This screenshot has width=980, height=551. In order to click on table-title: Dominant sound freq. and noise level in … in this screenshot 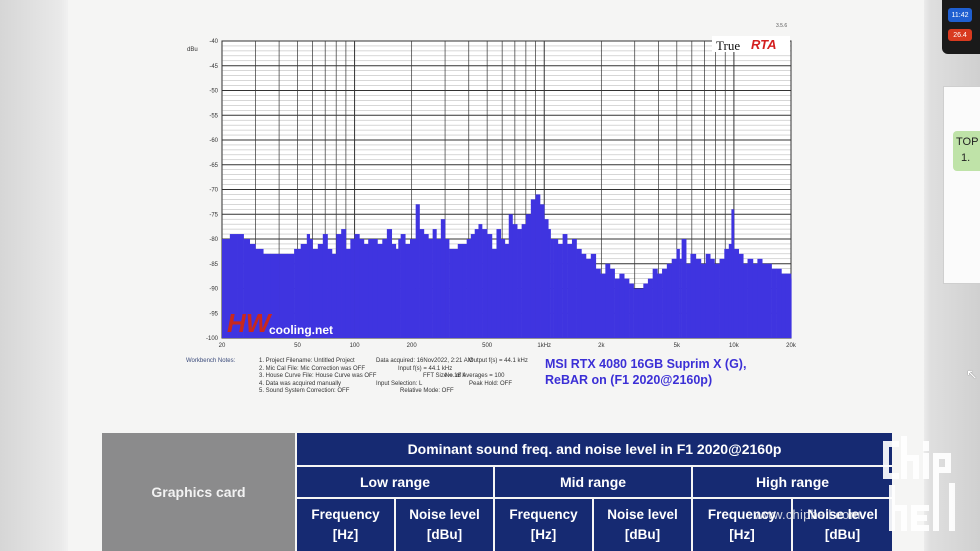, I will do `click(594, 449)`.